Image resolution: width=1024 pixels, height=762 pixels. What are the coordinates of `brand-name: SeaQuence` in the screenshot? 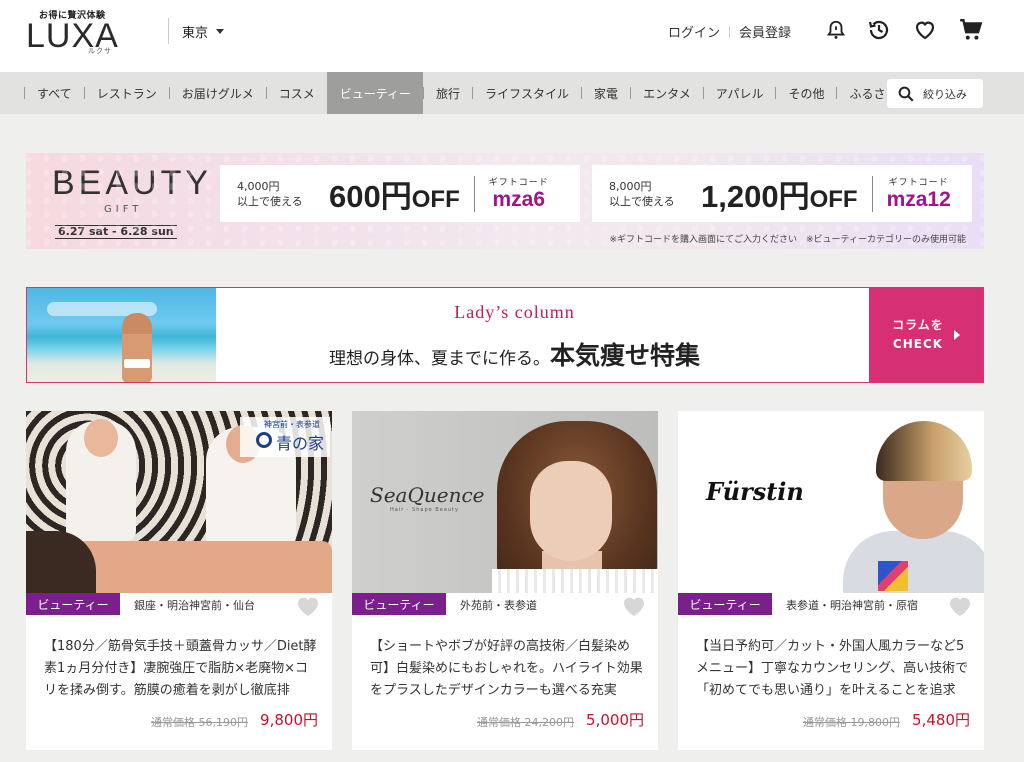 It's located at (427, 495).